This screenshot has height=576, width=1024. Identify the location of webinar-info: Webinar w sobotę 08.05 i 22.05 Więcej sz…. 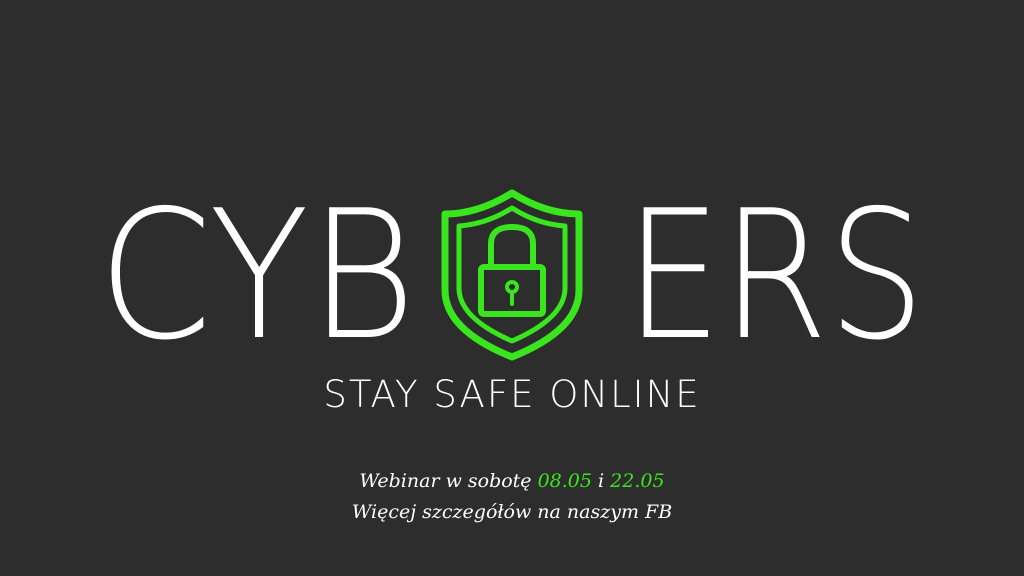
(512, 497).